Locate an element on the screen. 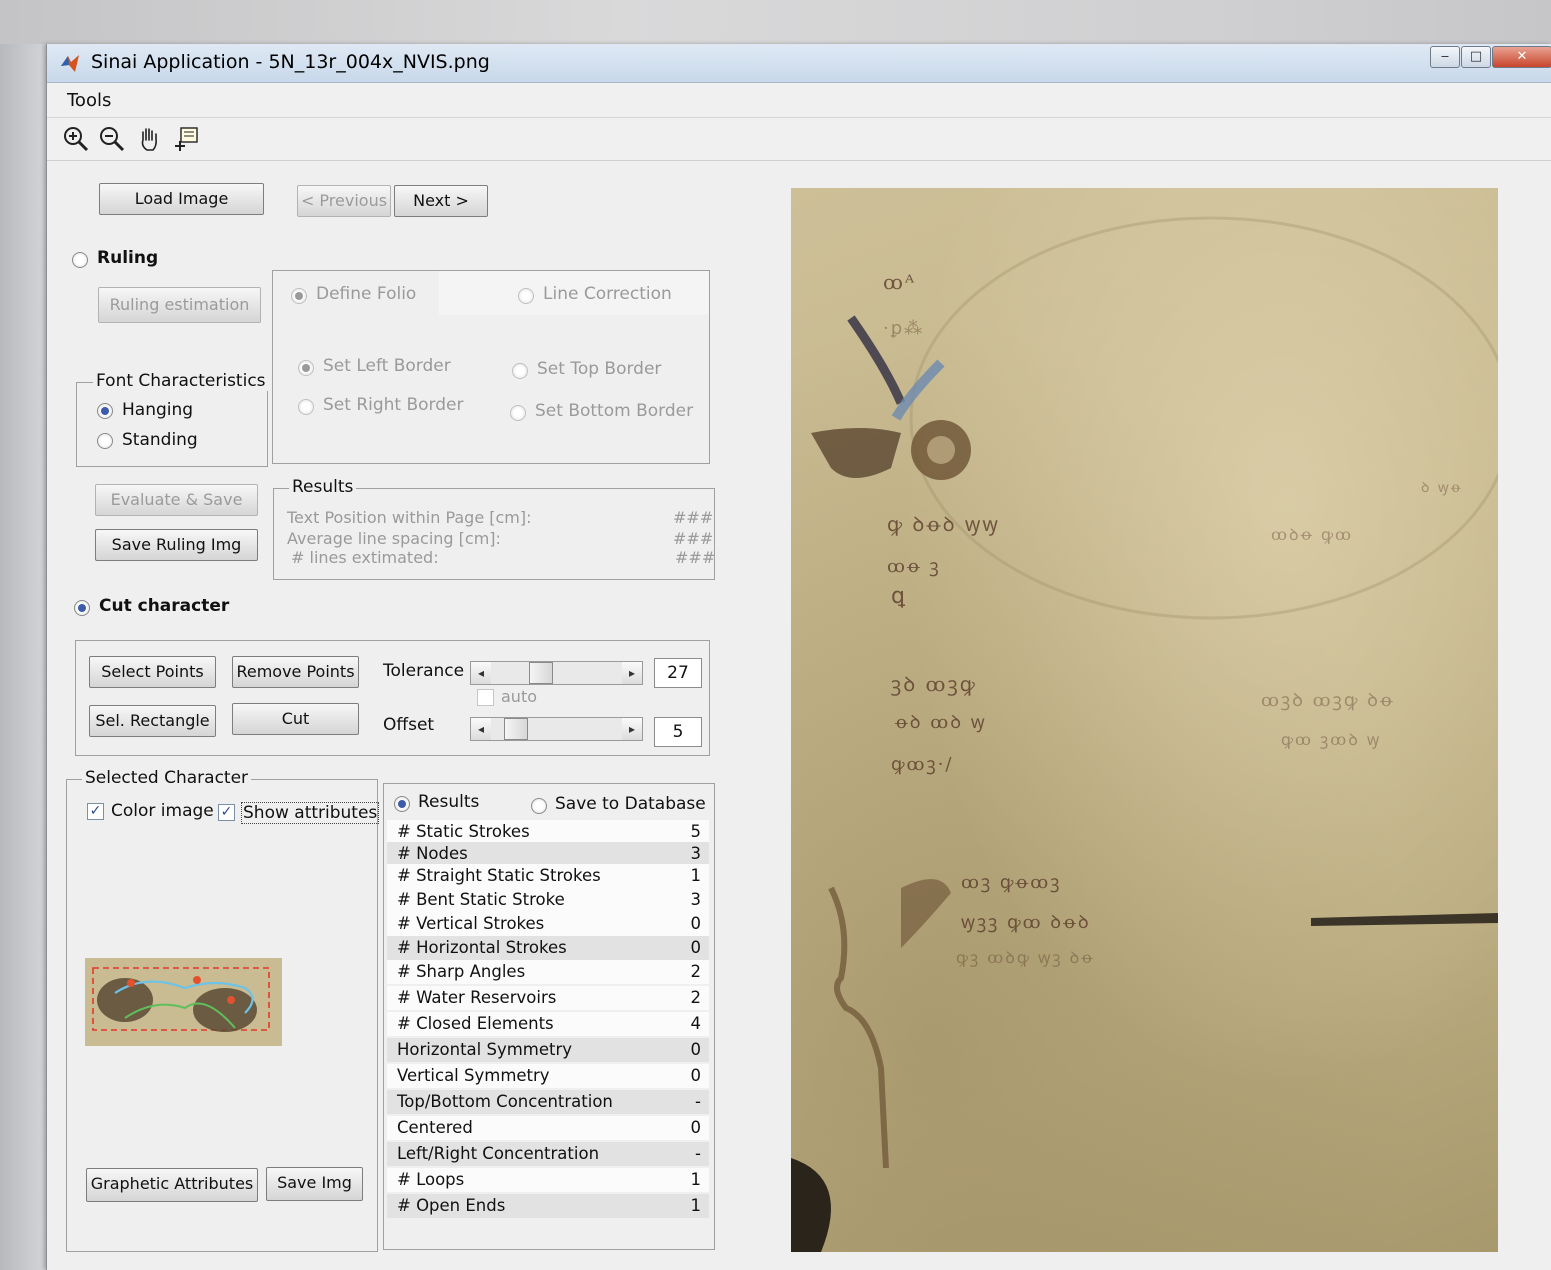  character-glyph-image is located at coordinates (181, 999).